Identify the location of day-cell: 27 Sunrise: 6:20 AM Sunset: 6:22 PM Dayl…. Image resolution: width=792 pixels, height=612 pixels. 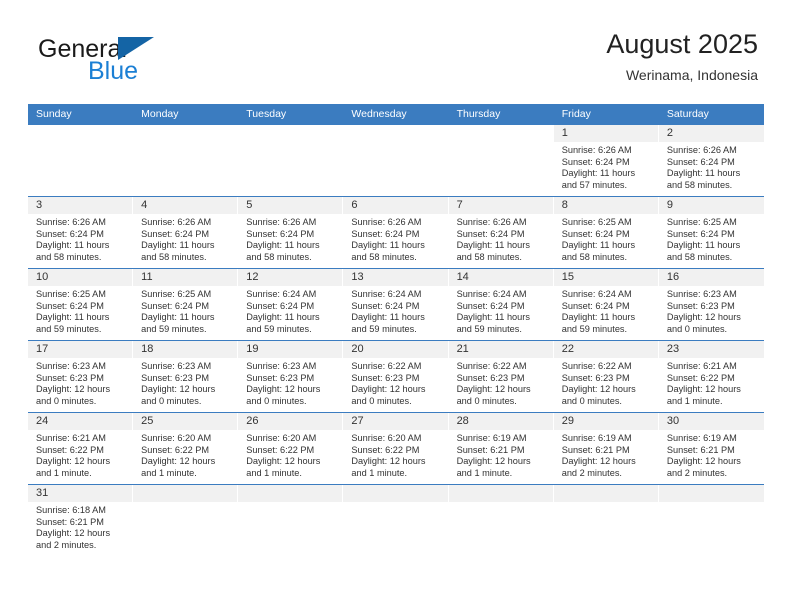
(396, 448).